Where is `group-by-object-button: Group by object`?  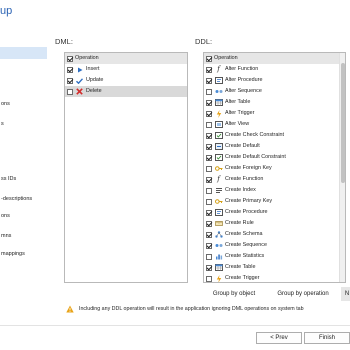
group-by-object-button: Group by object is located at coordinates (234, 294).